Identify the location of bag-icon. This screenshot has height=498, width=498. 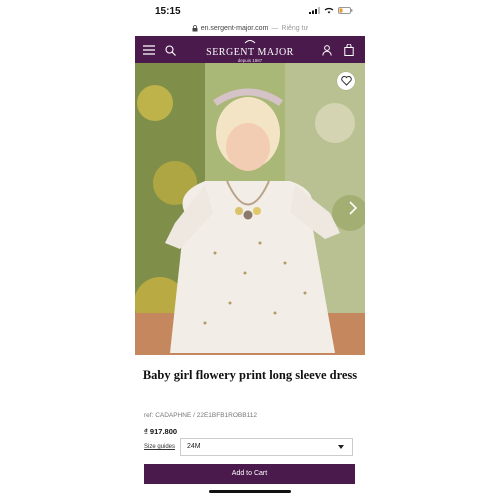
(349, 50).